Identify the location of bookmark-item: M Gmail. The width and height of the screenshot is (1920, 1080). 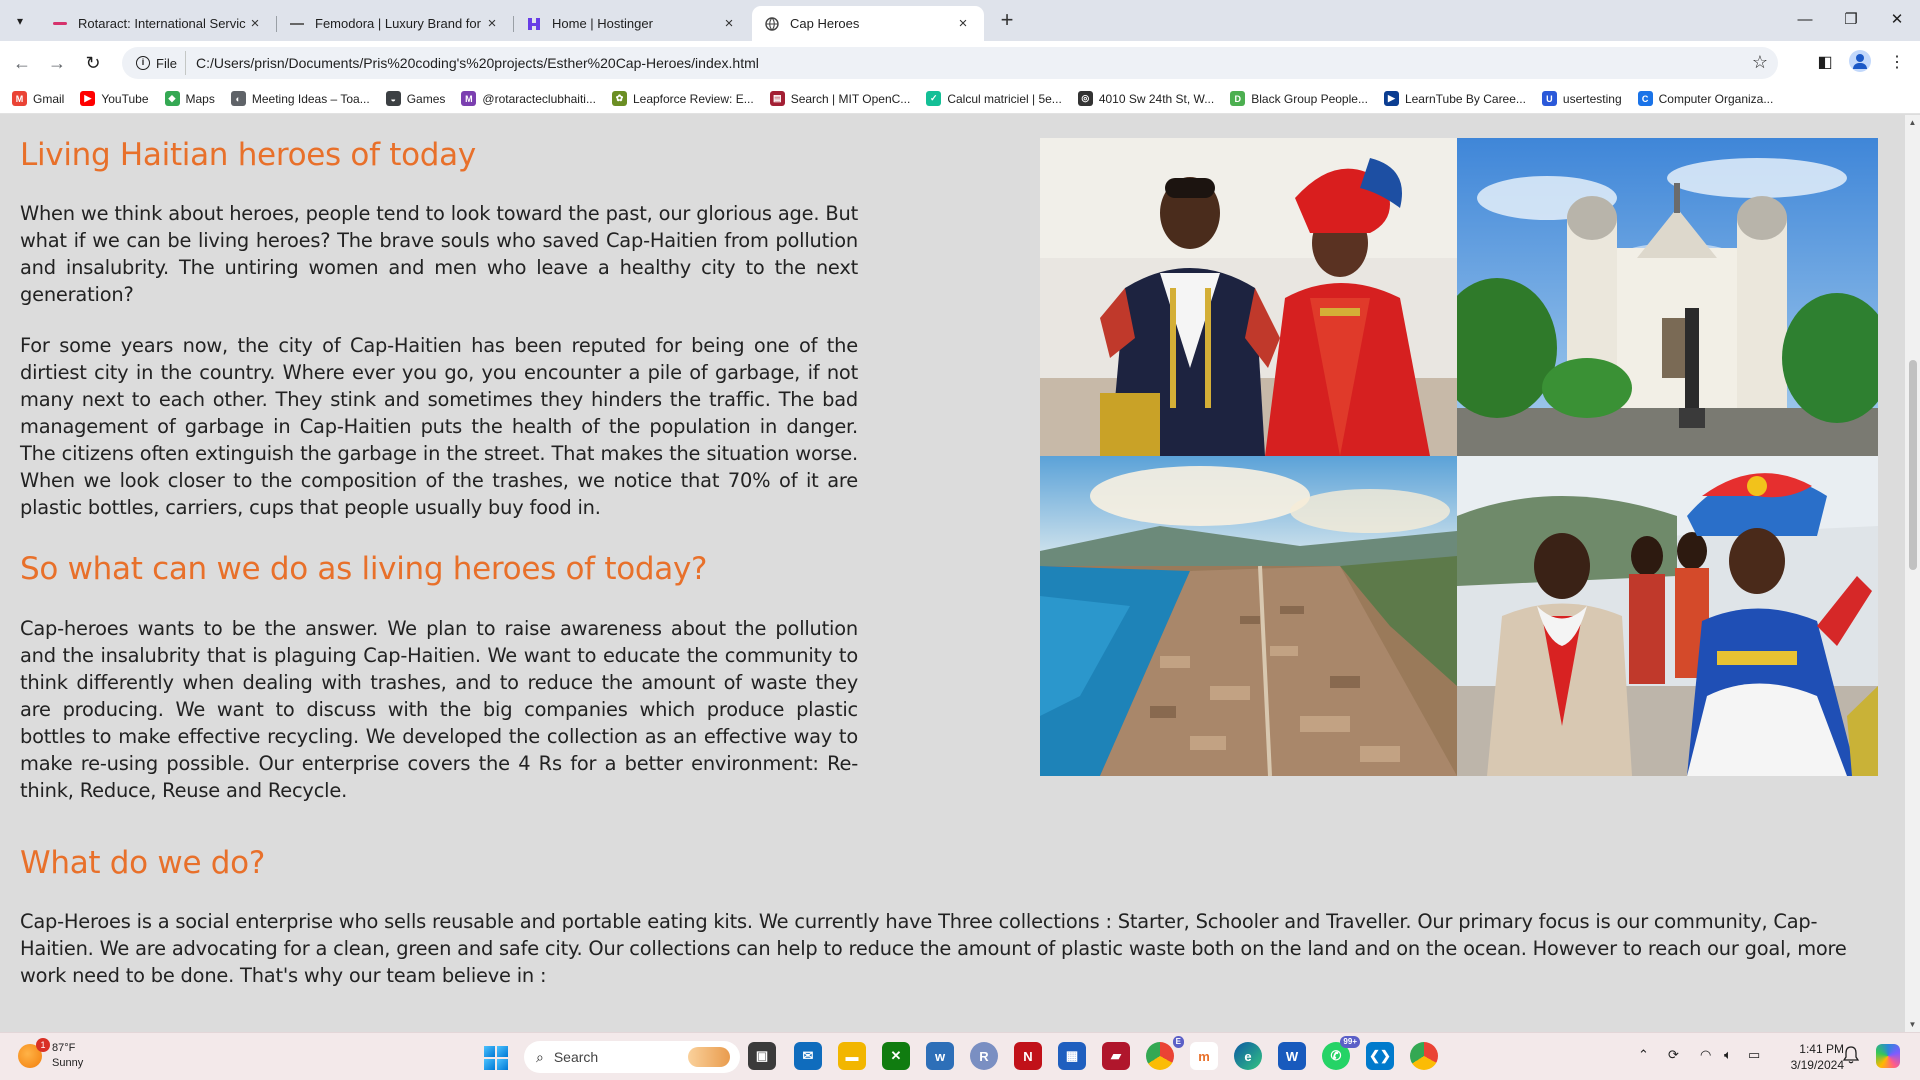
(38, 98).